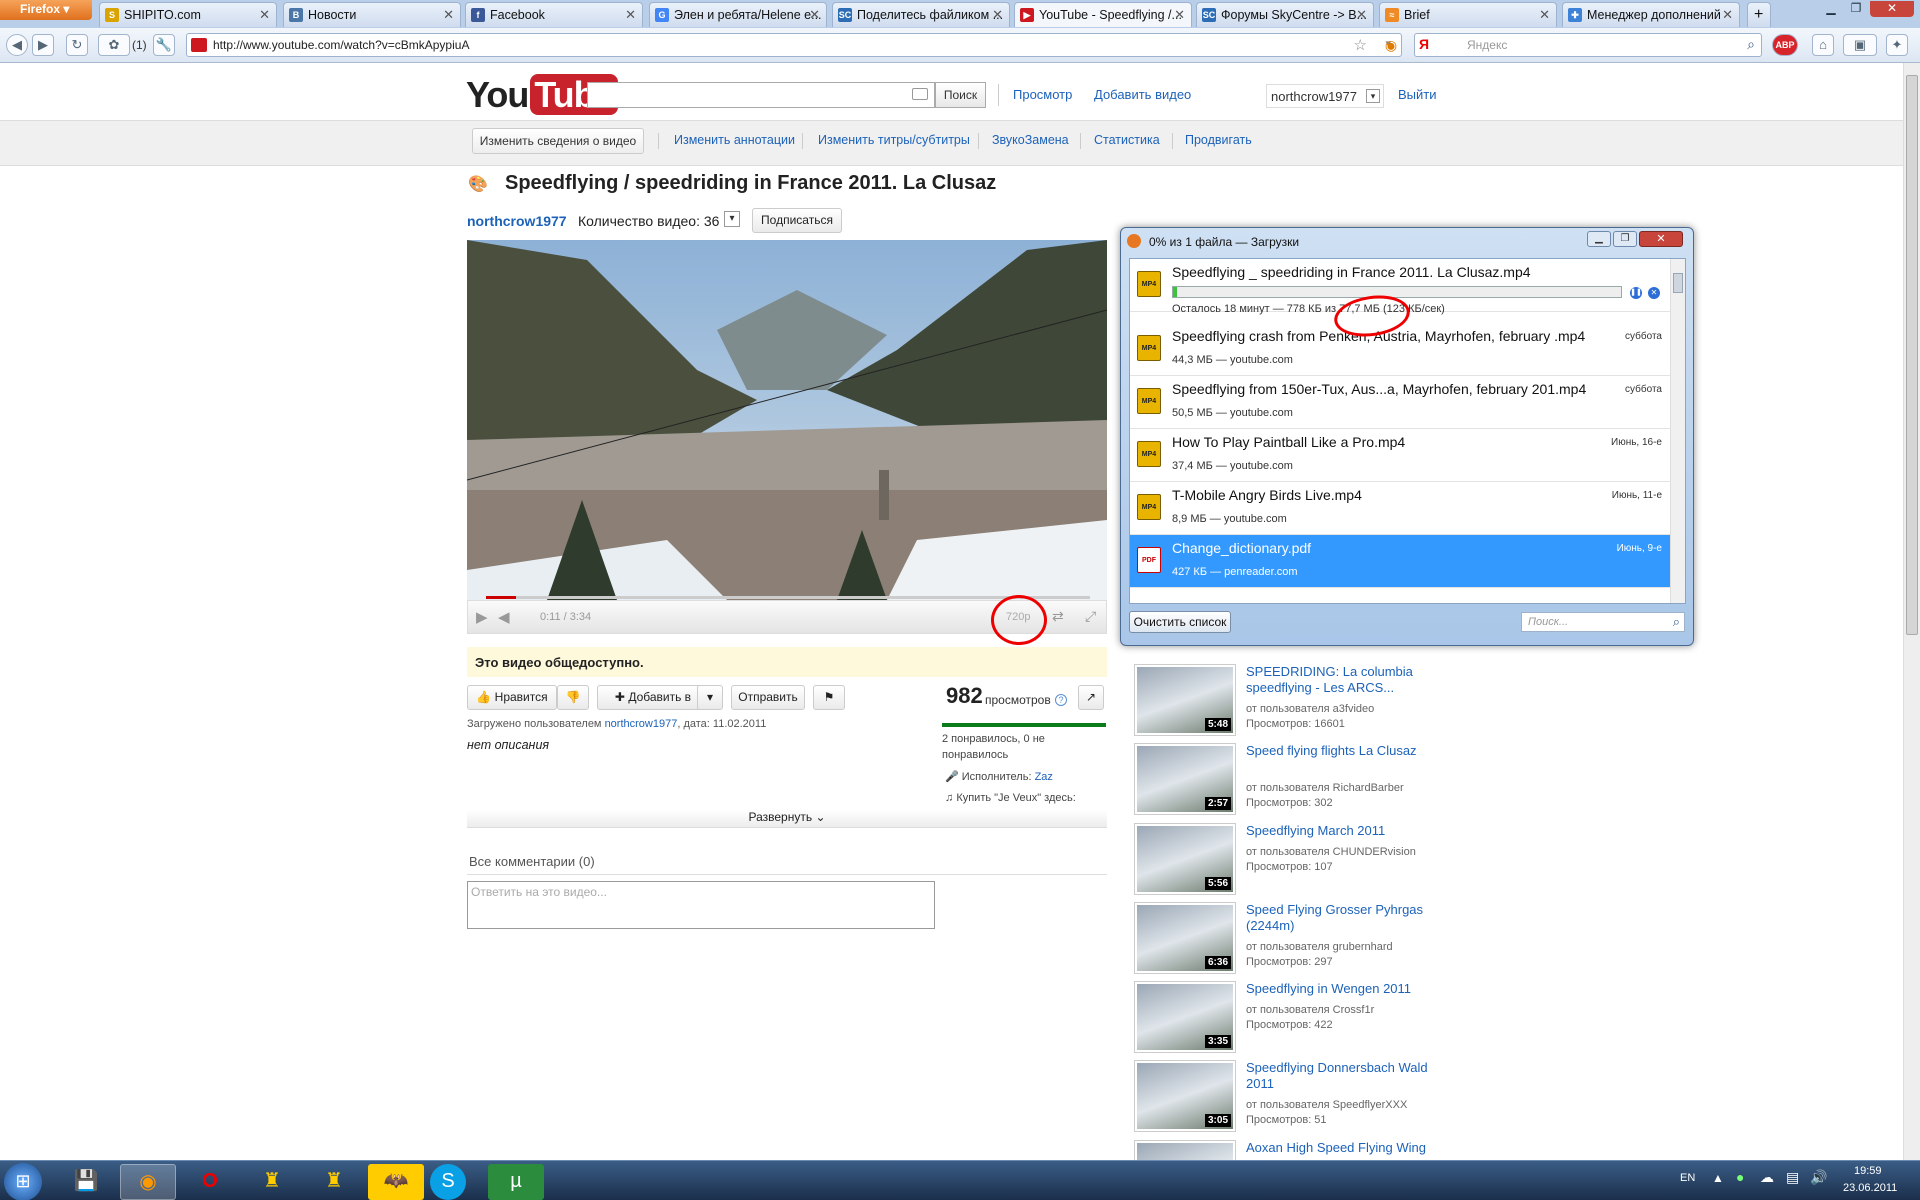 This screenshot has width=1920, height=1200. Describe the element at coordinates (734, 140) in the screenshot. I see `owner-link: Изменить аннотации` at that location.